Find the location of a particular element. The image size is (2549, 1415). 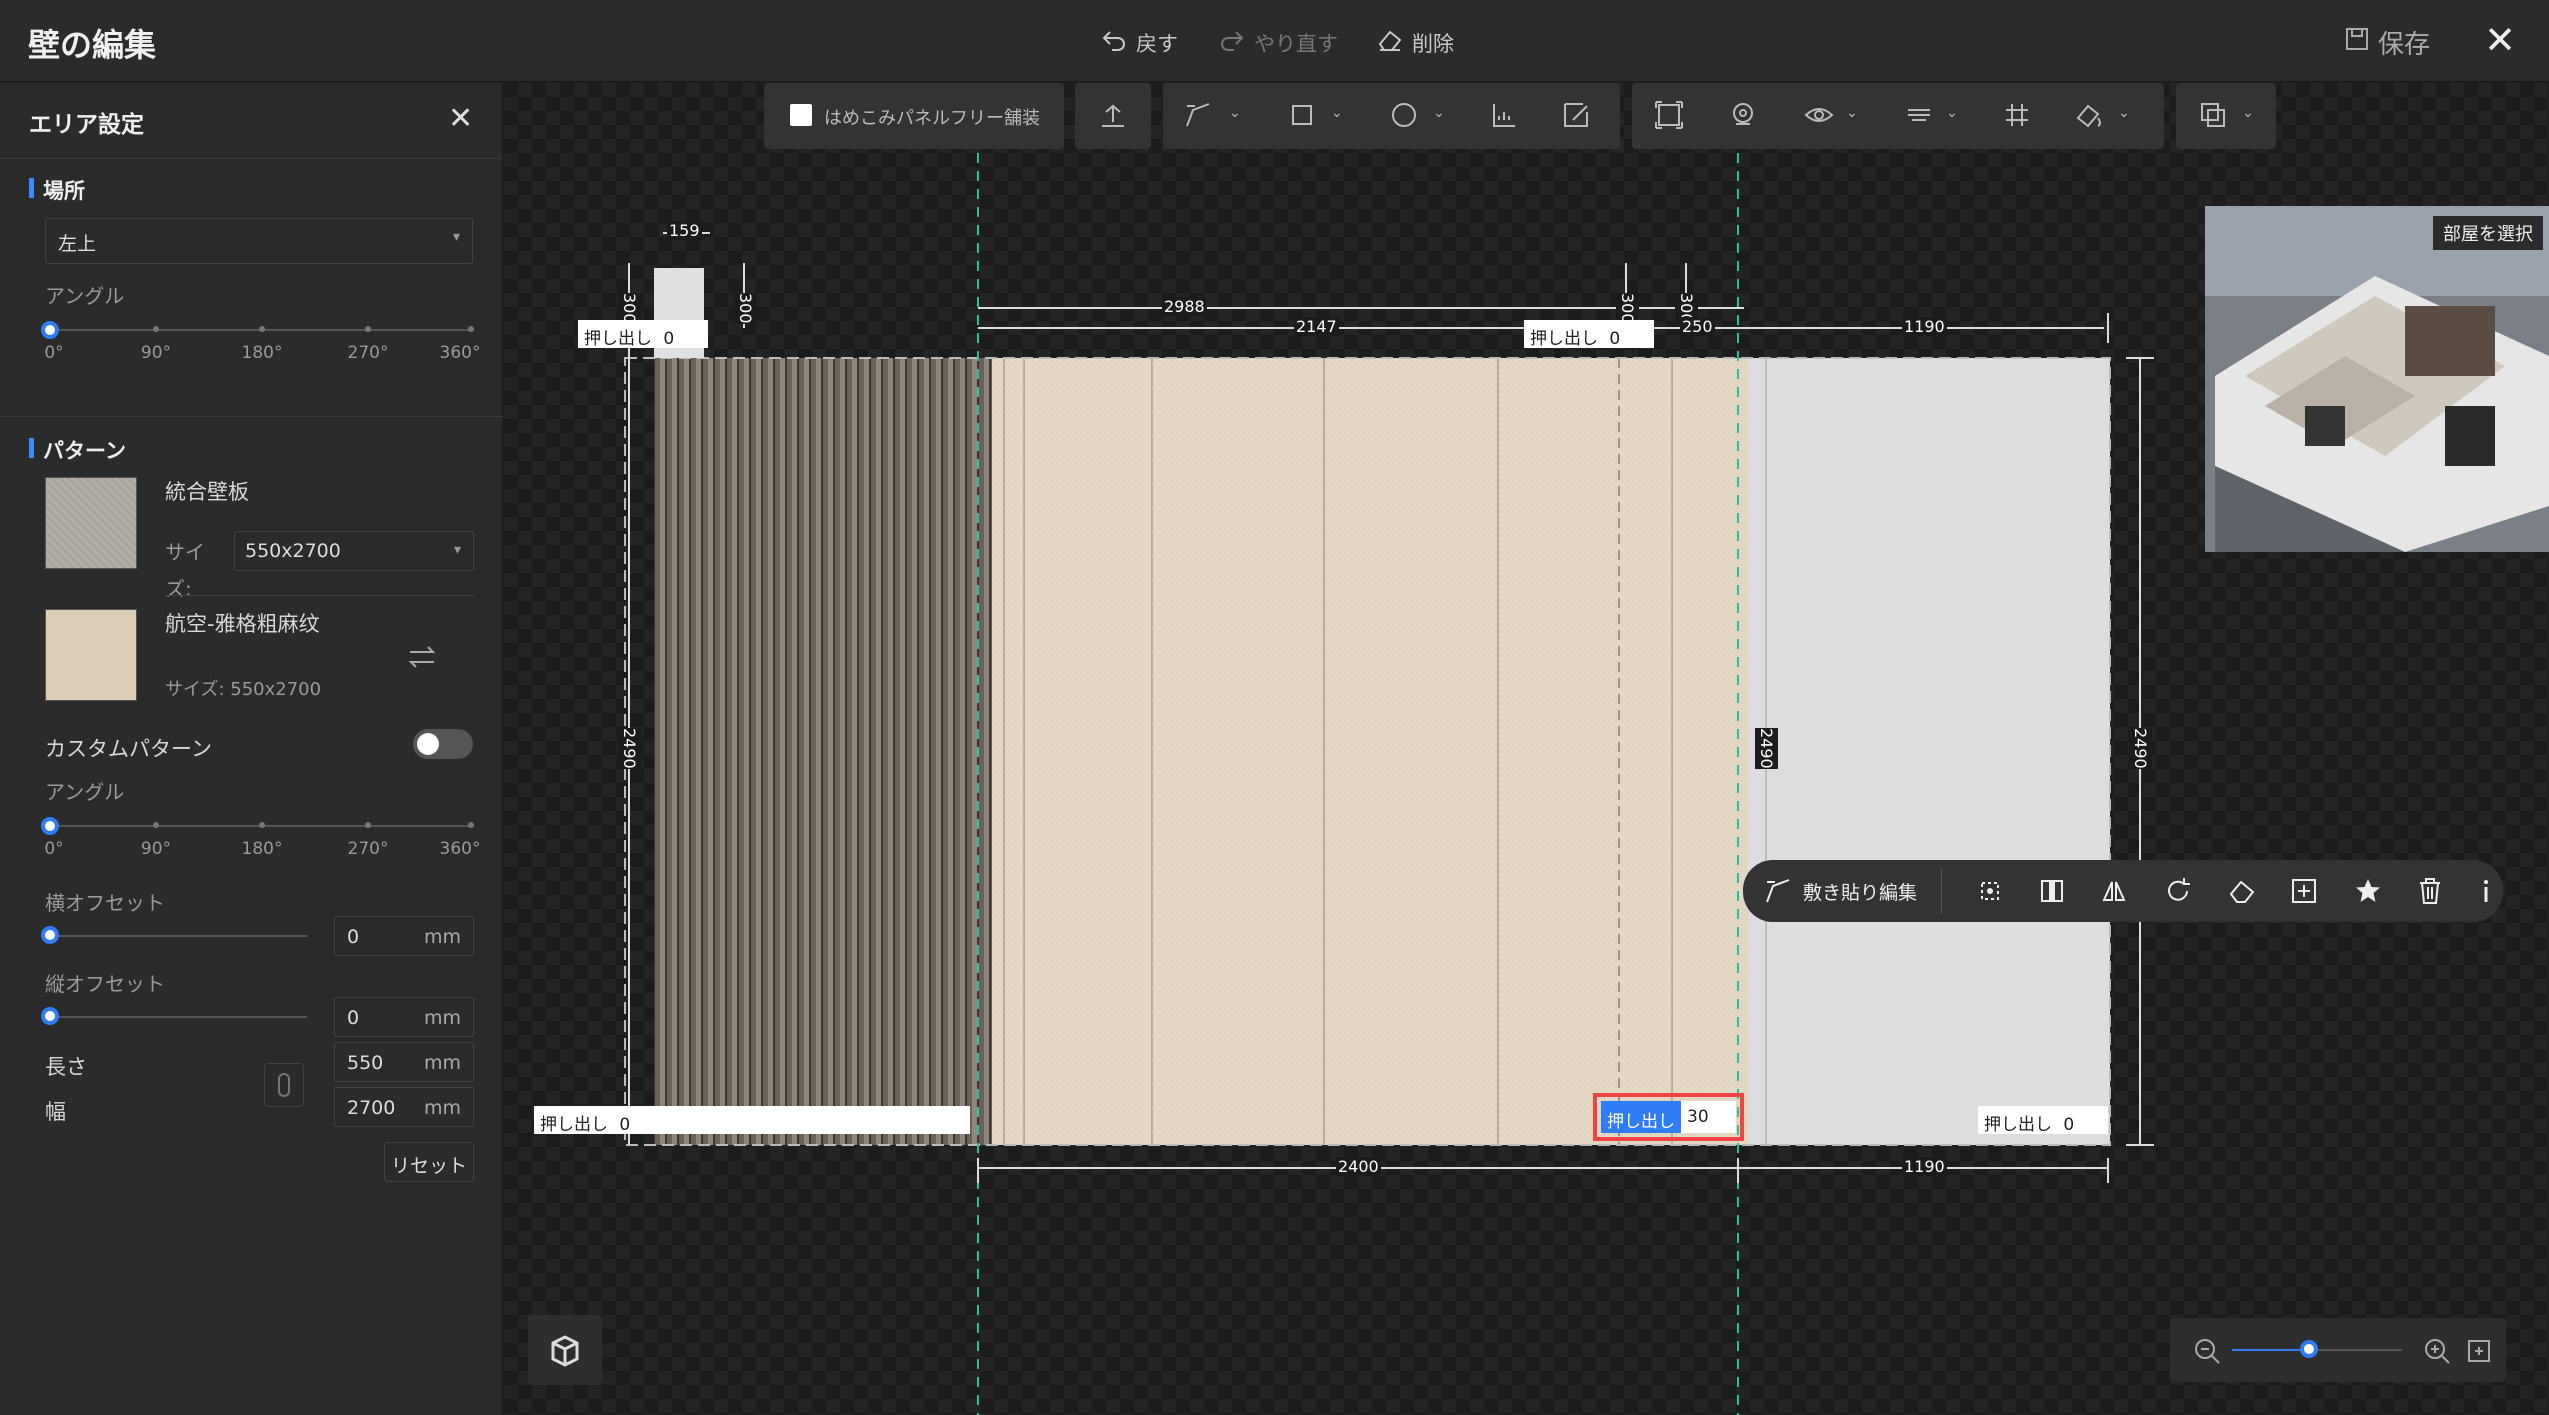

lasso-icon is located at coordinates (1743, 115).